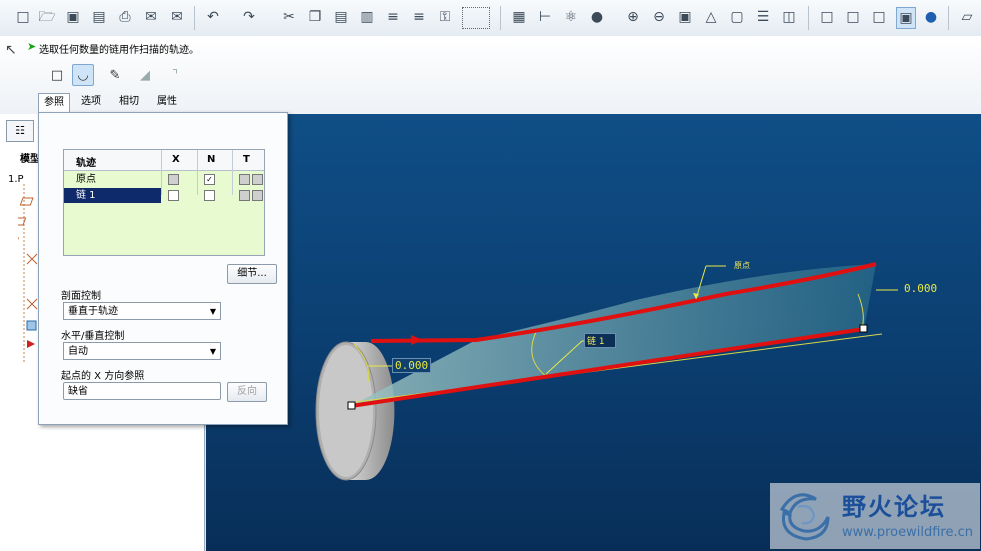 The image size is (981, 551). What do you see at coordinates (119, 50) in the screenshot?
I see `message-prompt: 选取任何数量的链用作扫描的轨迹。` at bounding box center [119, 50].